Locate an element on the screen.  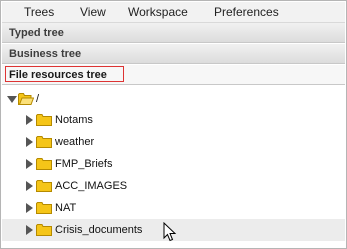
menu-trees: Trees is located at coordinates (39, 12).